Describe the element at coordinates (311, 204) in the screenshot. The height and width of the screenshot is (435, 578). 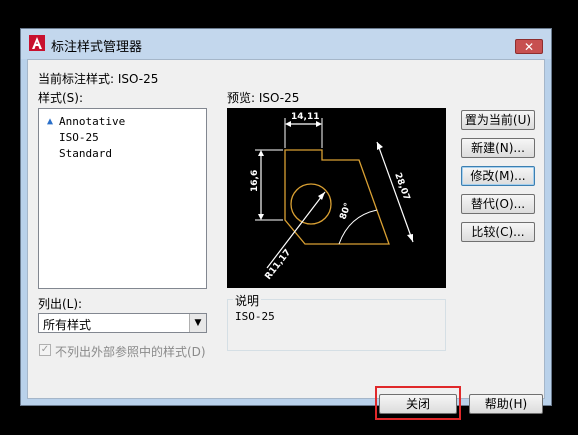
I see `preview-circle` at that location.